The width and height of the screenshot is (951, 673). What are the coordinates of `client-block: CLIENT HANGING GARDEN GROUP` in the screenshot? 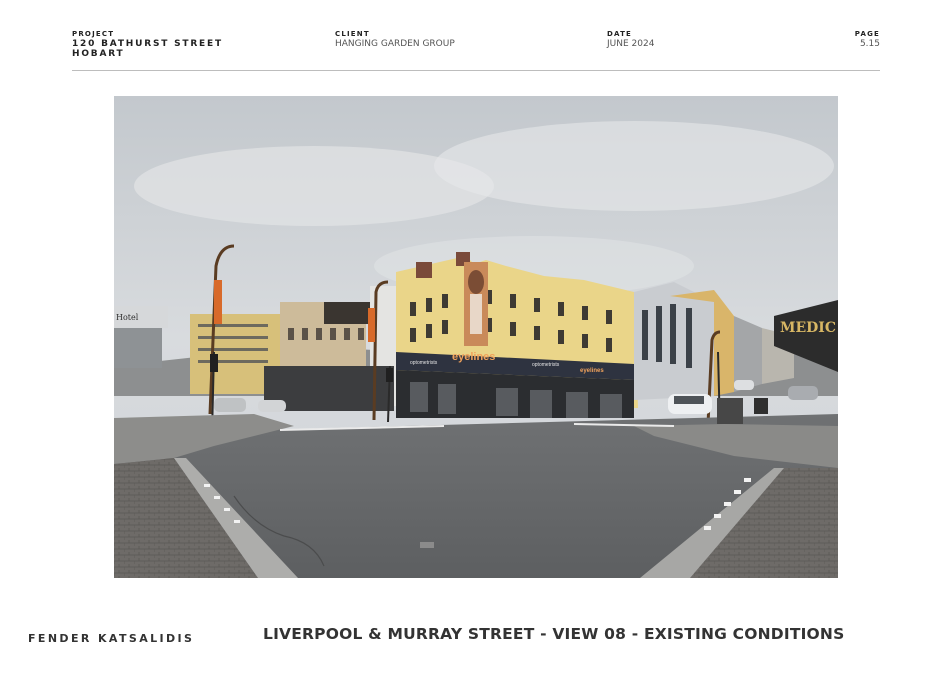 It's located at (395, 40).